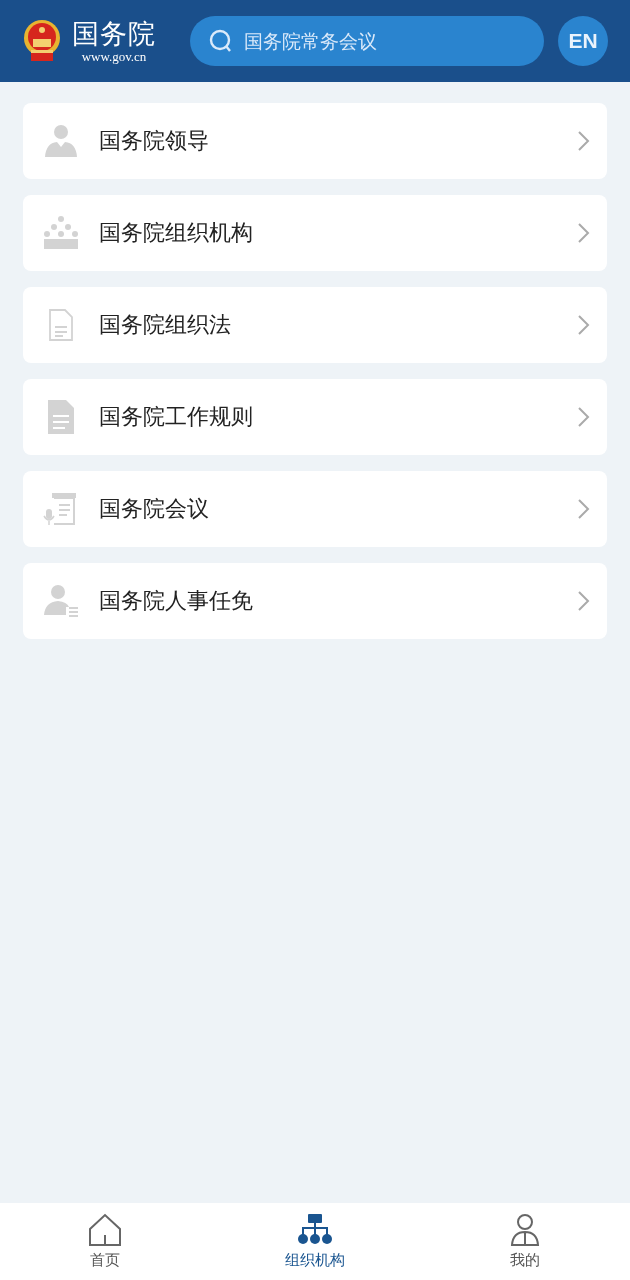  I want to click on search-field: 国务院常务会议, so click(367, 41).